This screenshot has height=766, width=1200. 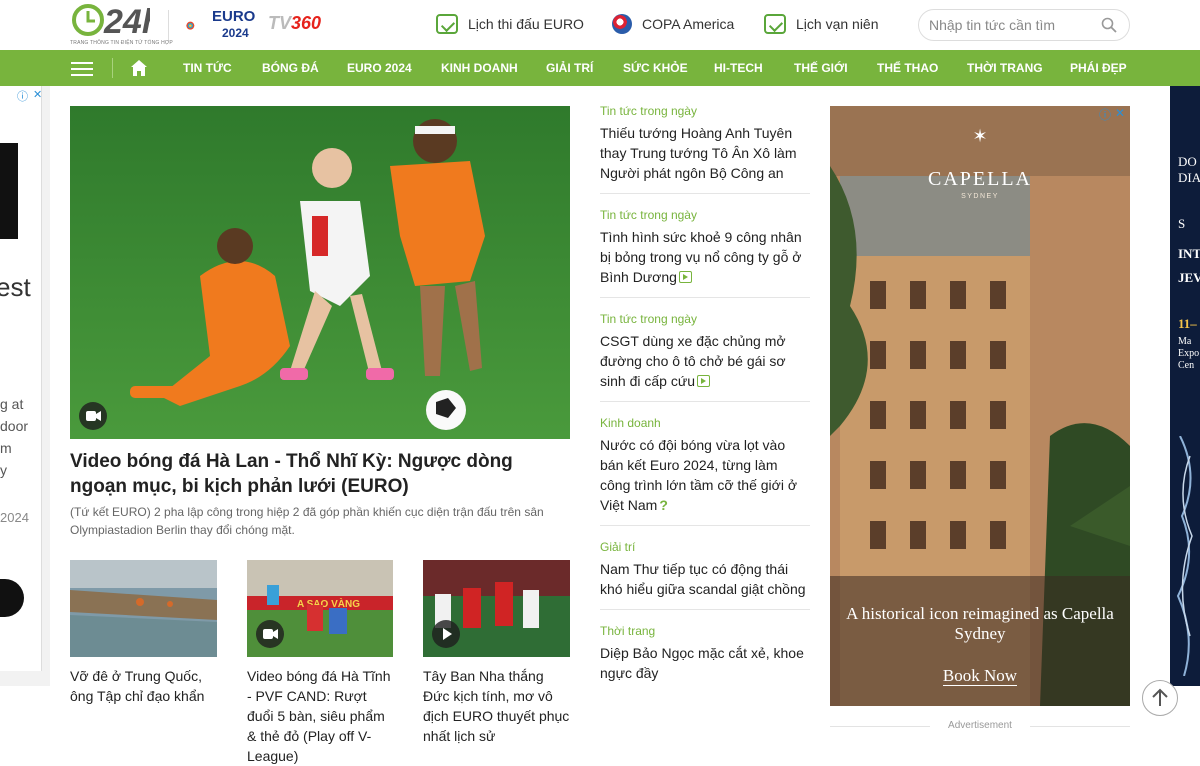 I want to click on capella-star-icon: ✶, so click(x=980, y=136).